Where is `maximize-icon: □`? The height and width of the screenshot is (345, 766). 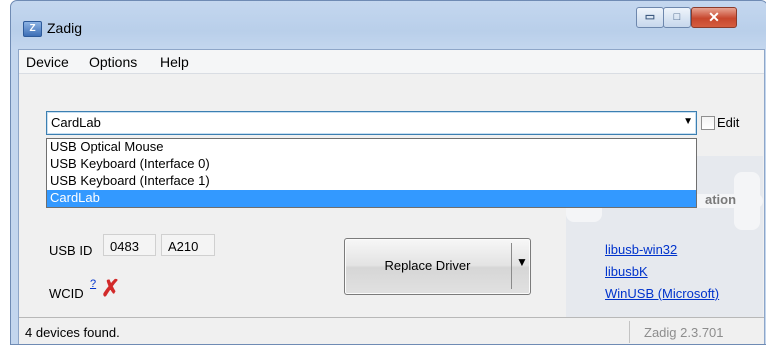
maximize-icon: □ is located at coordinates (677, 17).